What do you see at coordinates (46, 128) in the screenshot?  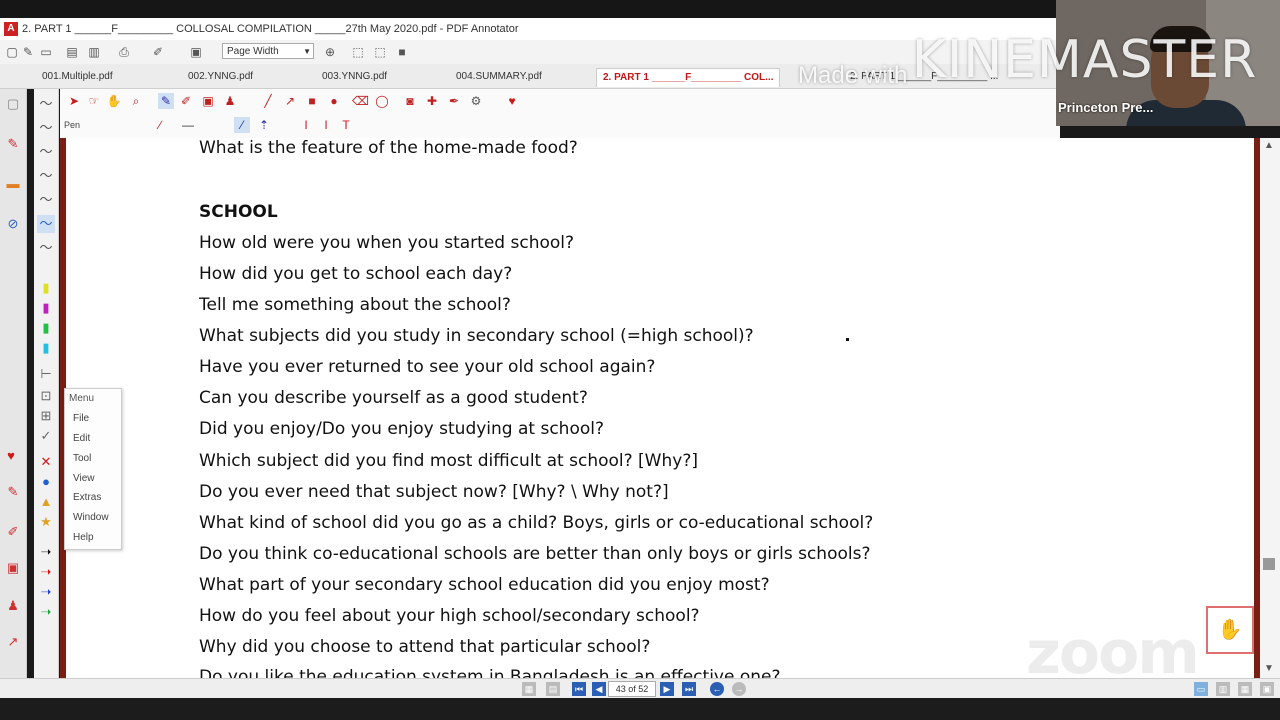 I see `pen-preset-2-icon: 〜` at bounding box center [46, 128].